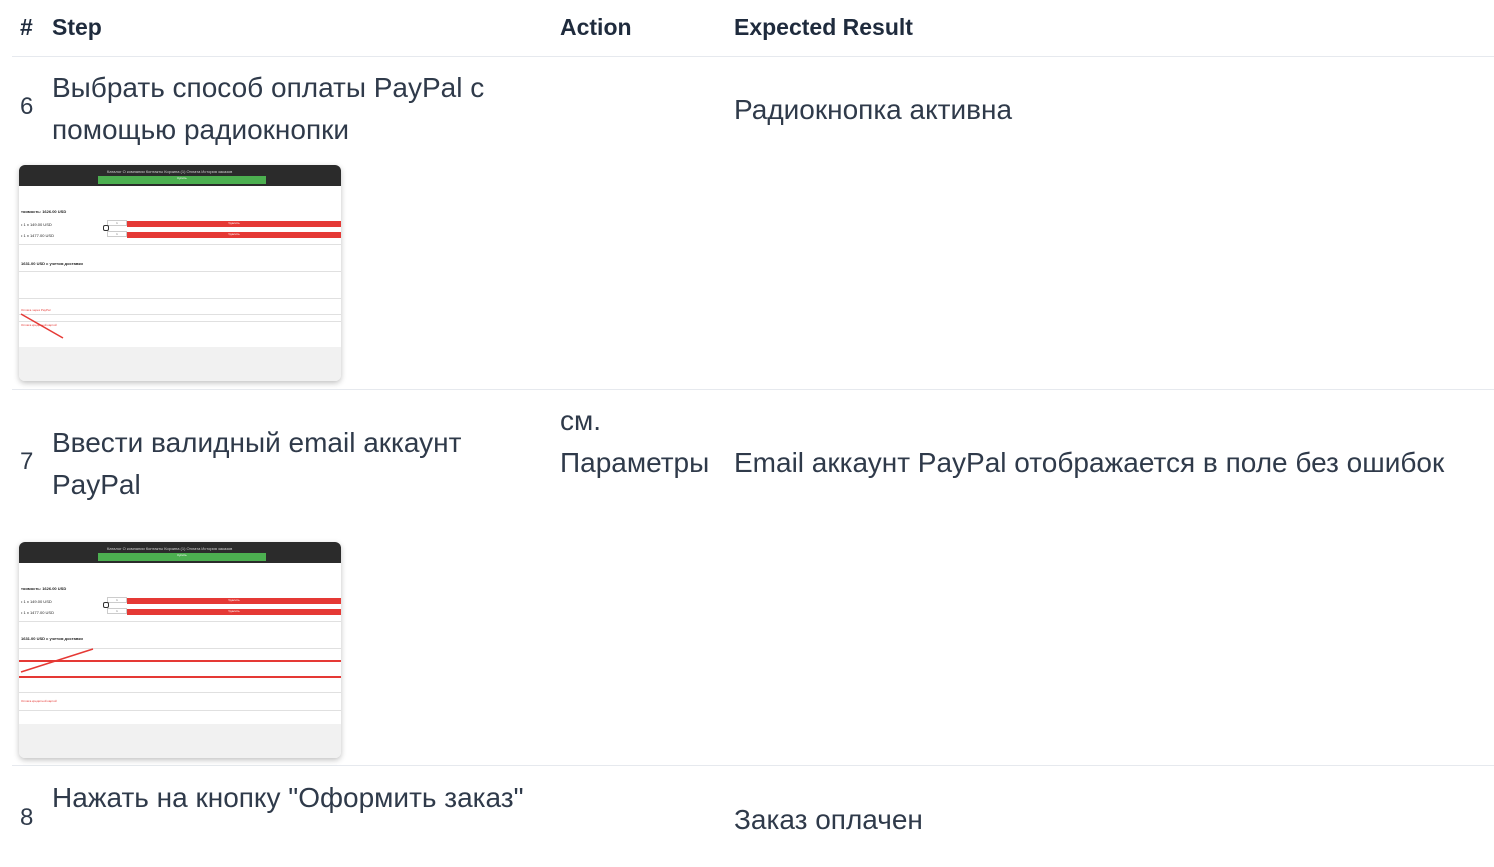 Image resolution: width=1494 pixels, height=867 pixels. I want to click on expected-result-text: Радиокнопка активна, so click(873, 109).